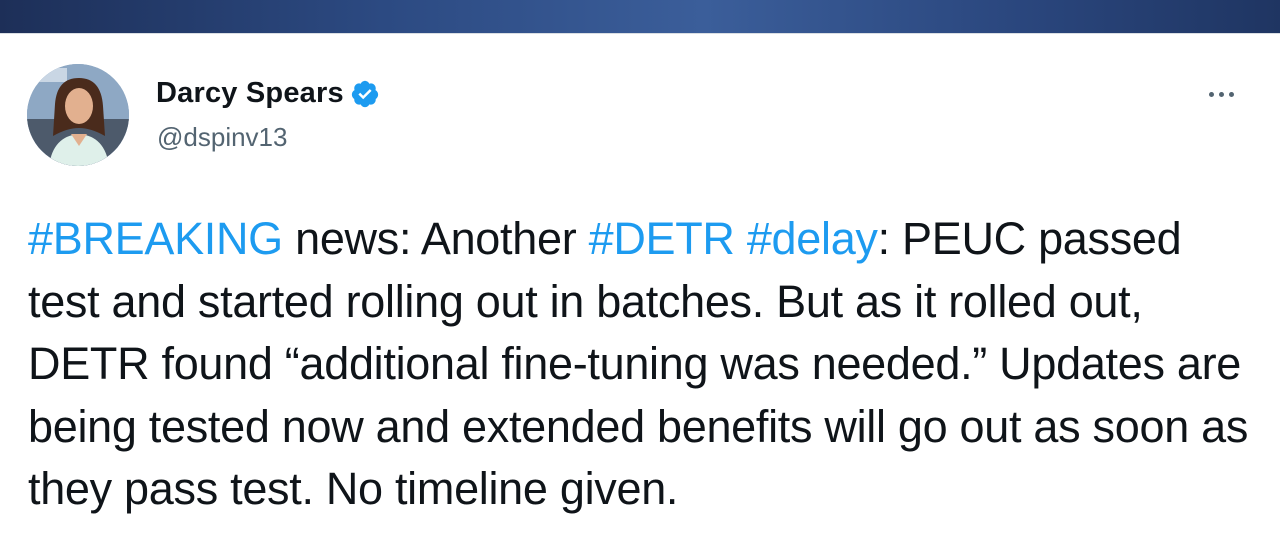  I want to click on verified-badge-icon, so click(364, 93).